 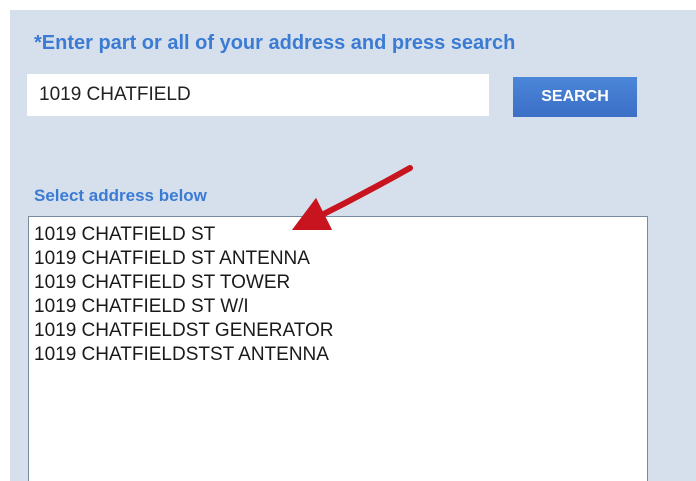 I want to click on address-option: 1019 CHATFIELD ST, so click(x=338, y=235).